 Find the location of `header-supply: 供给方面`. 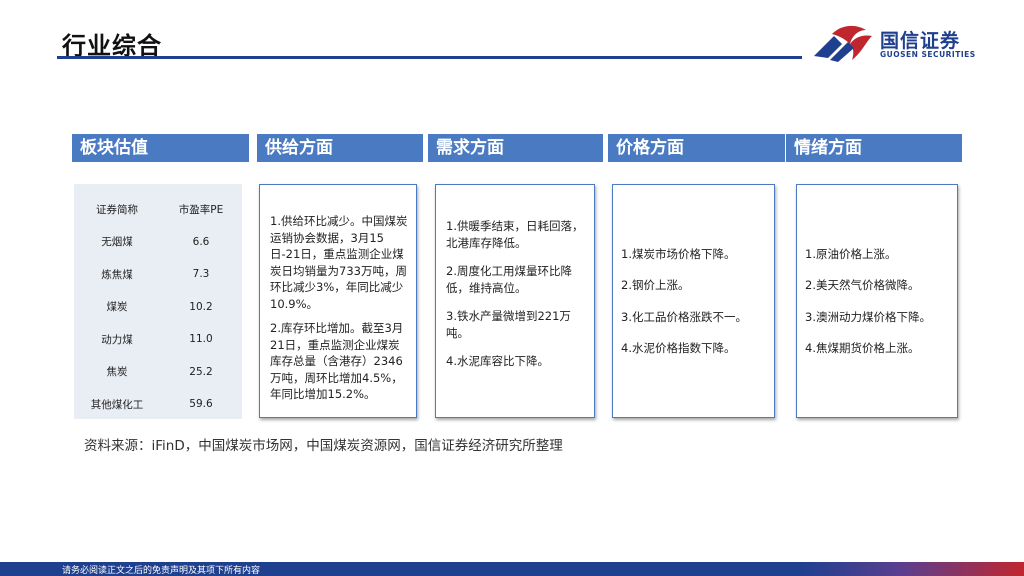

header-supply: 供给方面 is located at coordinates (340, 148).